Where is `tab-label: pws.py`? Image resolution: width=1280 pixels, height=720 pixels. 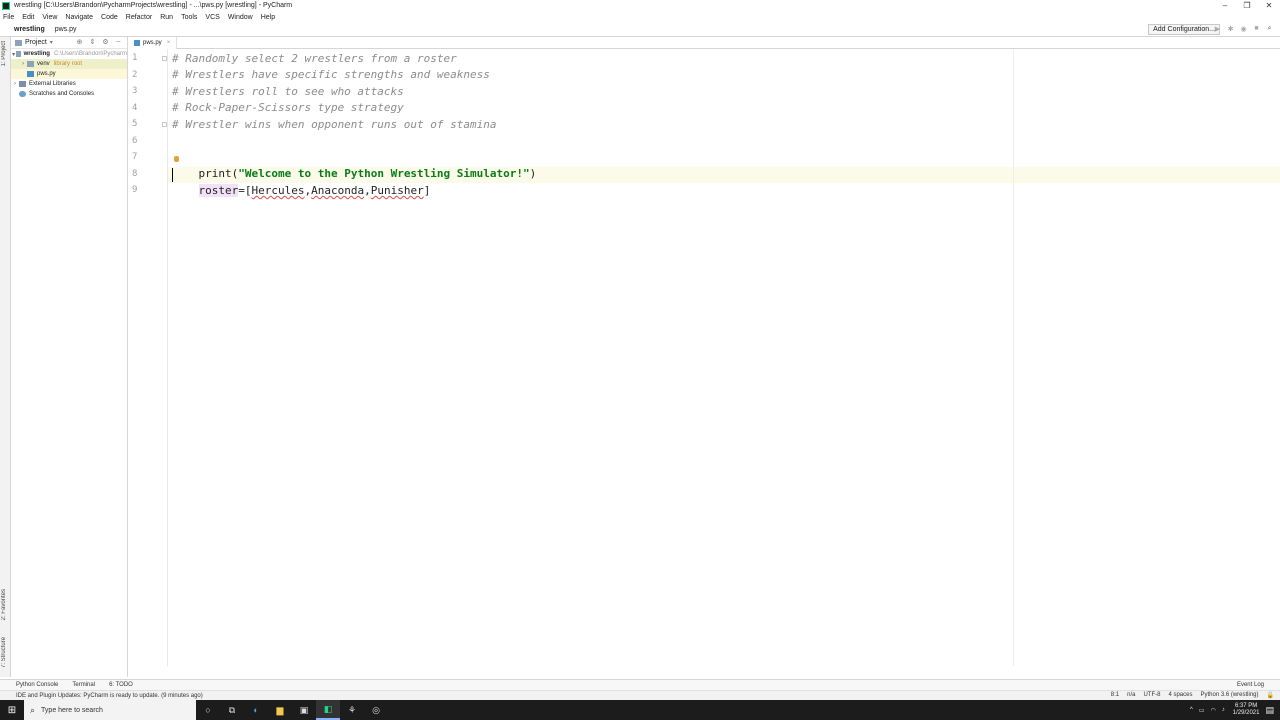
tab-label: pws.py is located at coordinates (152, 42).